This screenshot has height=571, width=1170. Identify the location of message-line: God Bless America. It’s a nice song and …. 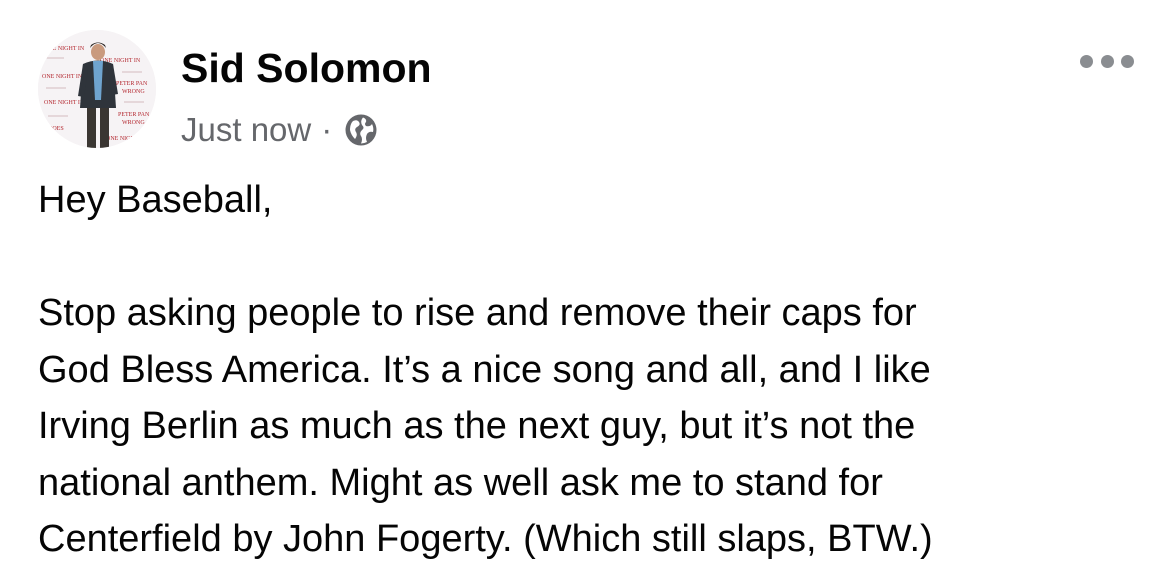
(484, 369).